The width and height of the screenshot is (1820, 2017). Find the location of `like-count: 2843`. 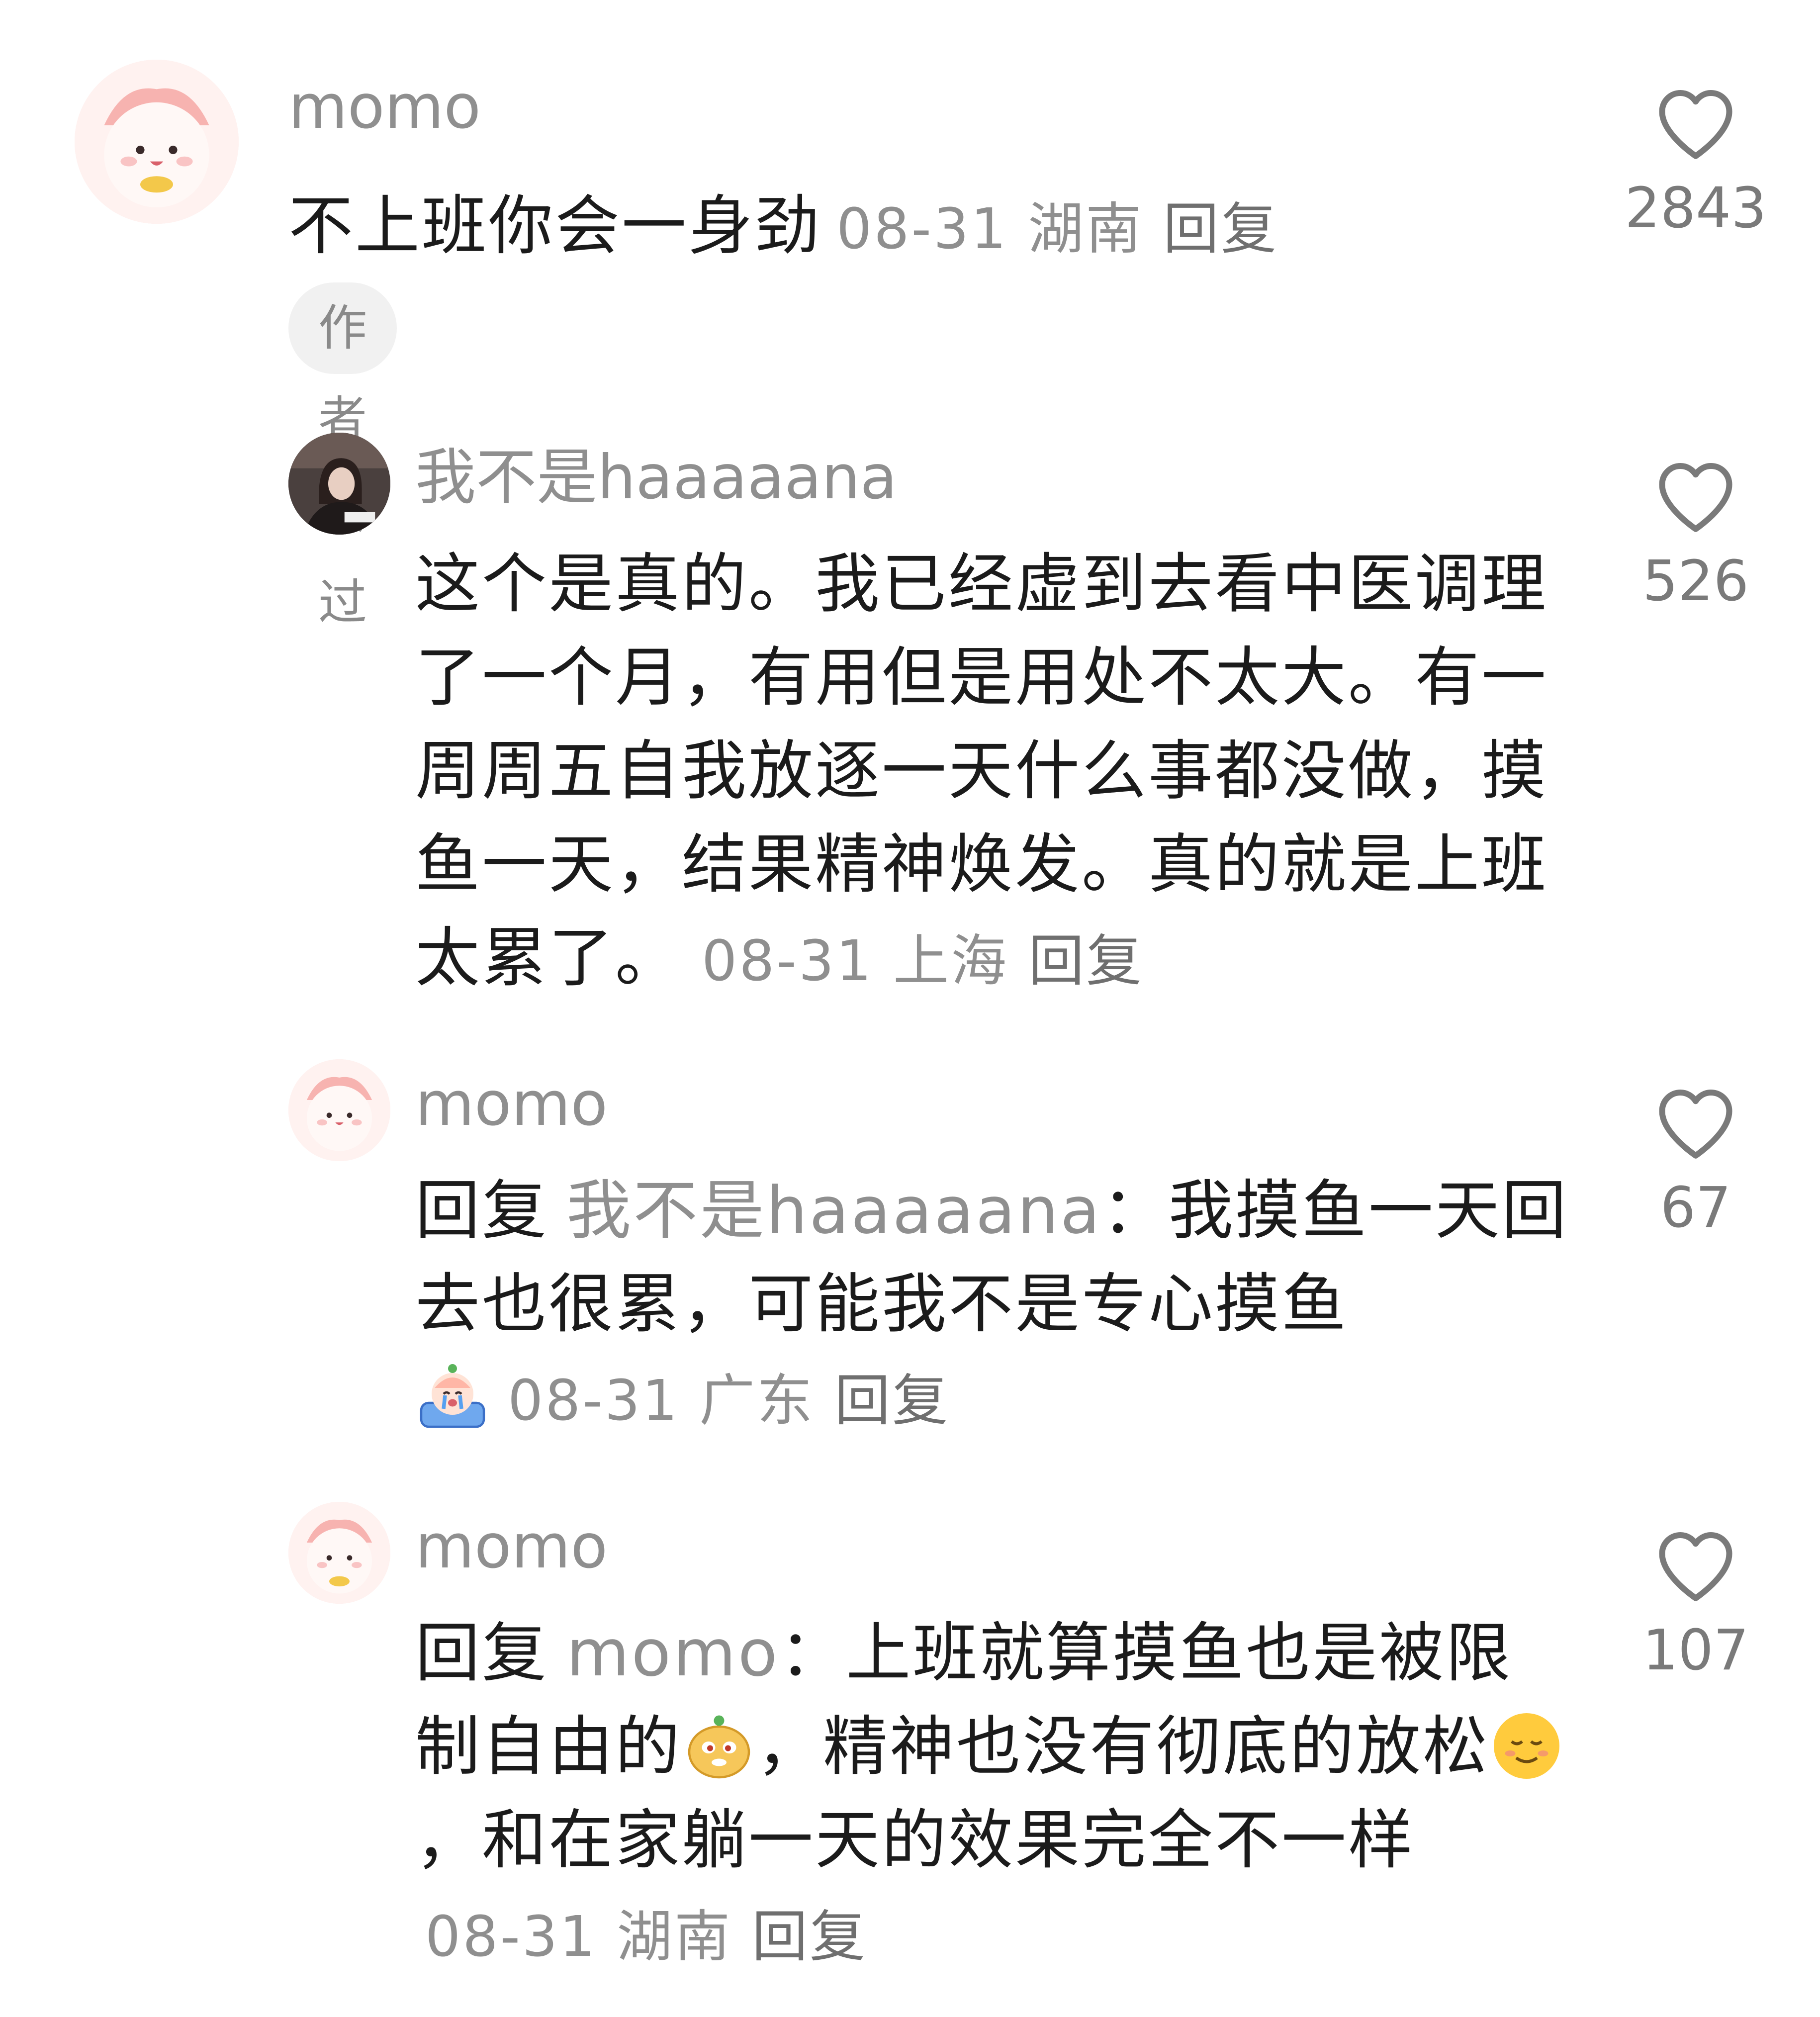

like-count: 2843 is located at coordinates (1696, 208).